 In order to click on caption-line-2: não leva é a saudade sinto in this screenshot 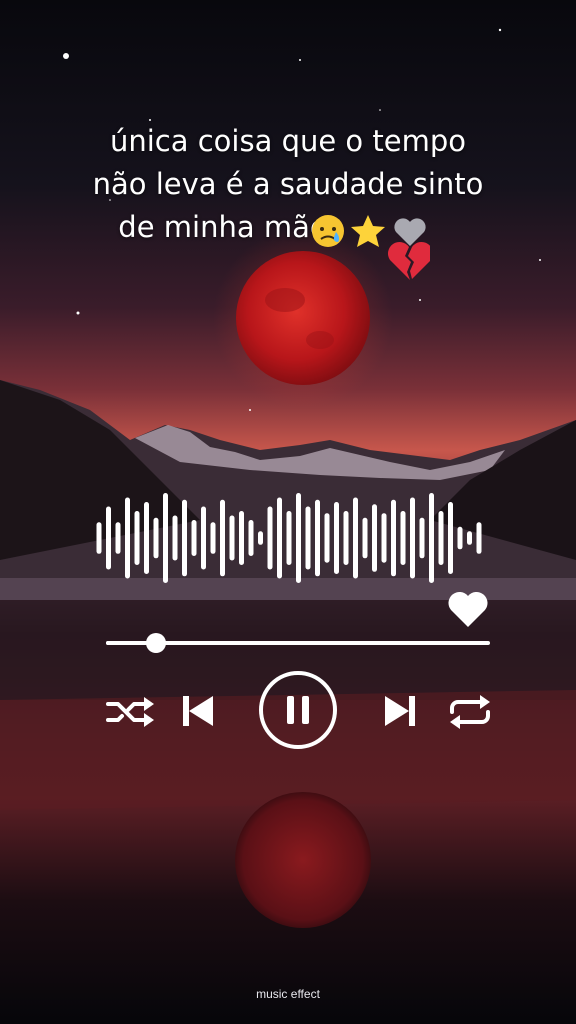, I will do `click(288, 184)`.